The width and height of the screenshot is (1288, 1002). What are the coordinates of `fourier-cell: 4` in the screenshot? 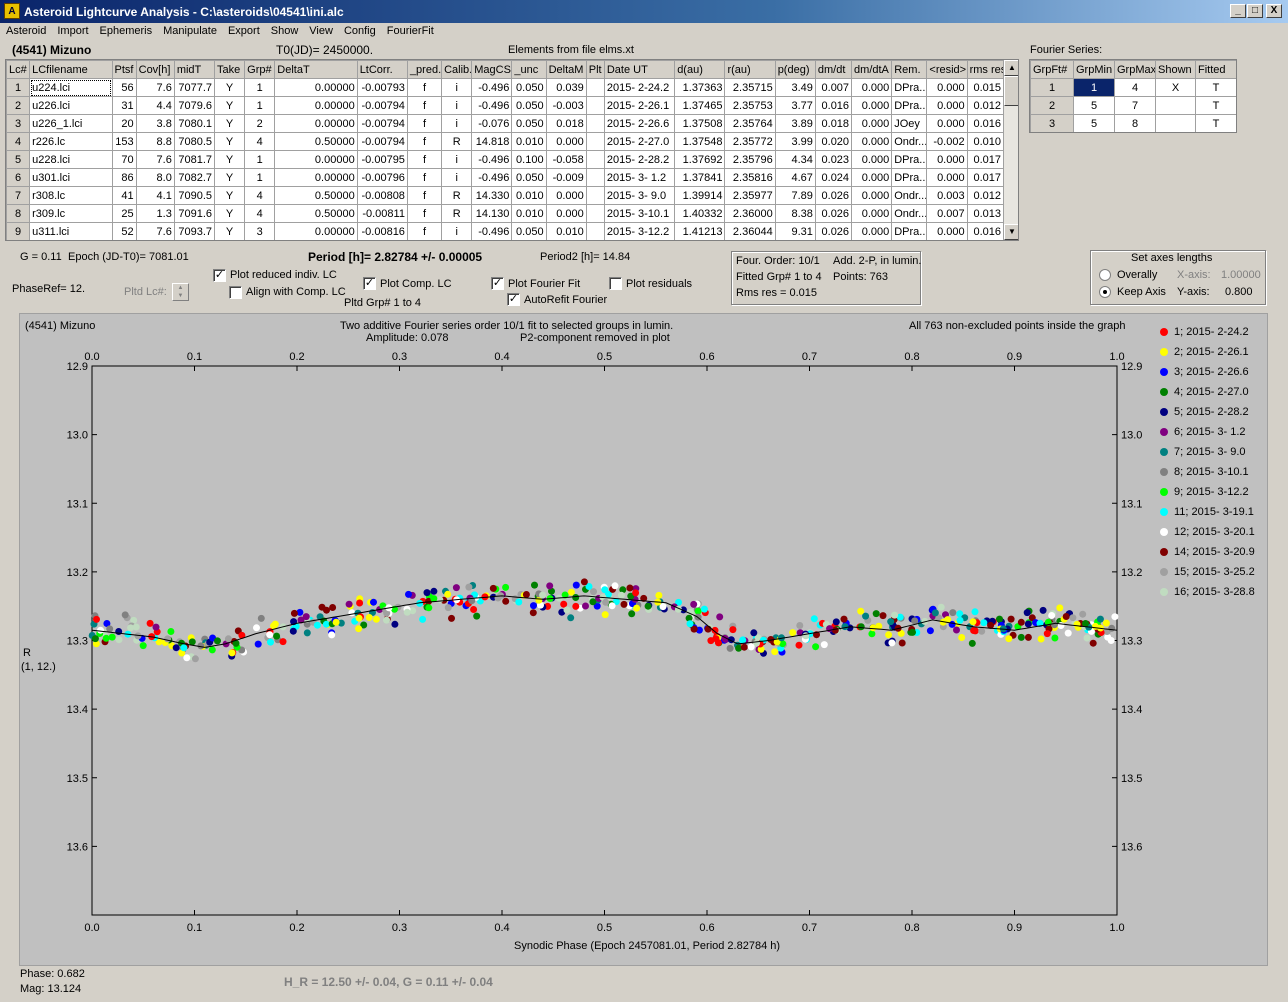 It's located at (1135, 87).